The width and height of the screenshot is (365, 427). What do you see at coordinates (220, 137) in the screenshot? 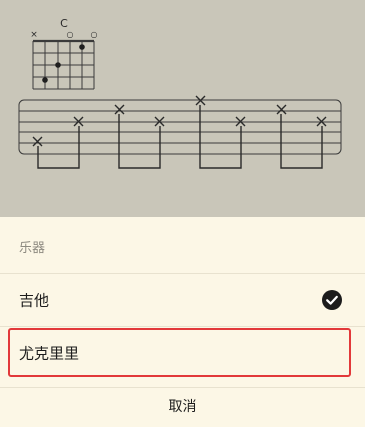
I see `beat-stem` at bounding box center [220, 137].